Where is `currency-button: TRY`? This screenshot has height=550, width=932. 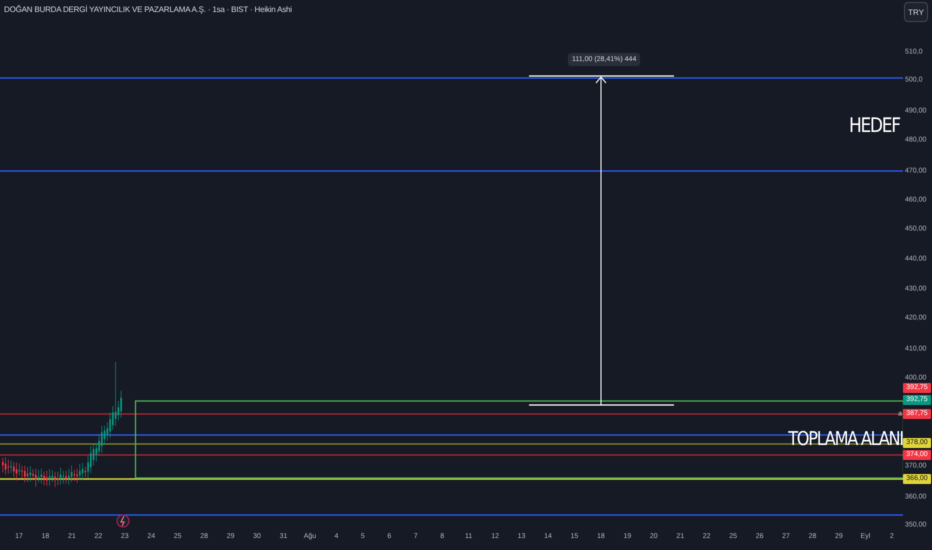 currency-button: TRY is located at coordinates (916, 12).